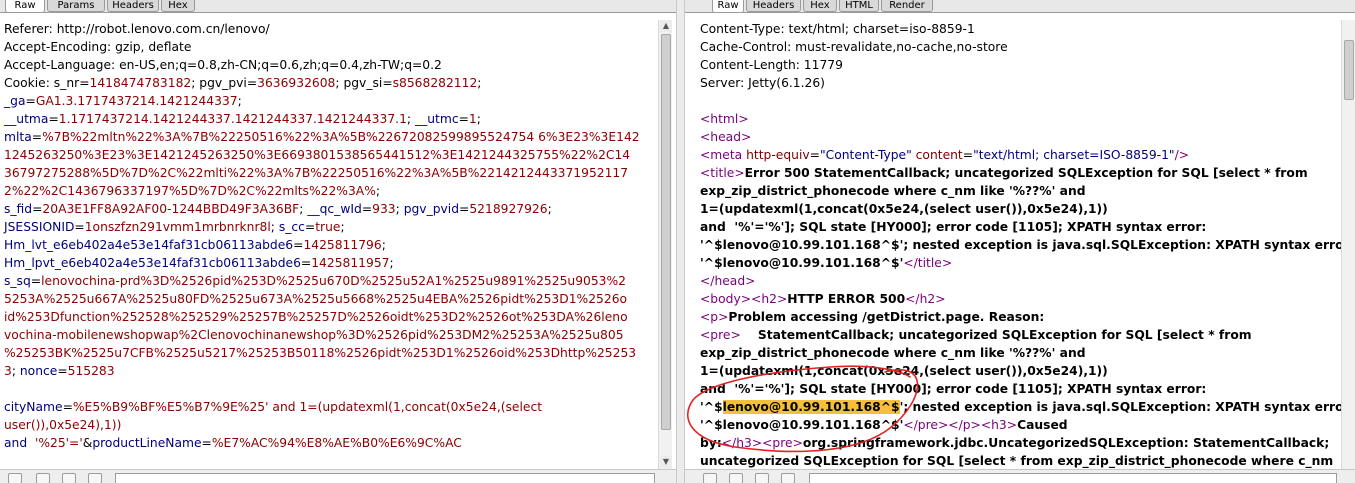  What do you see at coordinates (76, 6) in the screenshot?
I see `request-tab-params: Params` at bounding box center [76, 6].